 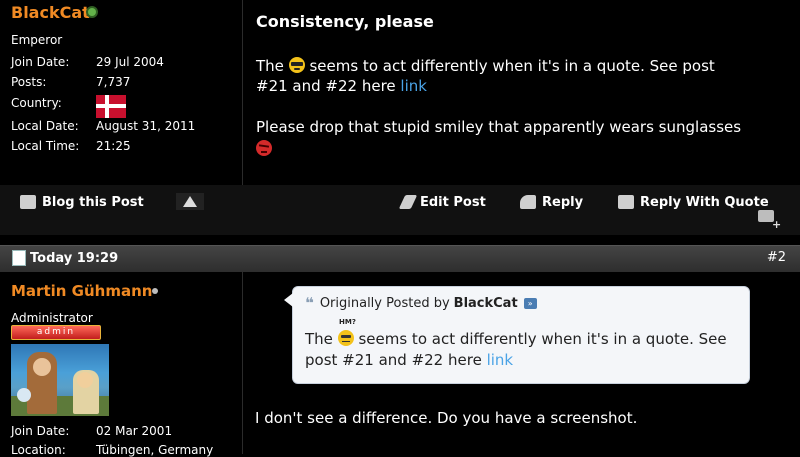 I want to click on post1-userinfo-panel, so click(x=121, y=92).